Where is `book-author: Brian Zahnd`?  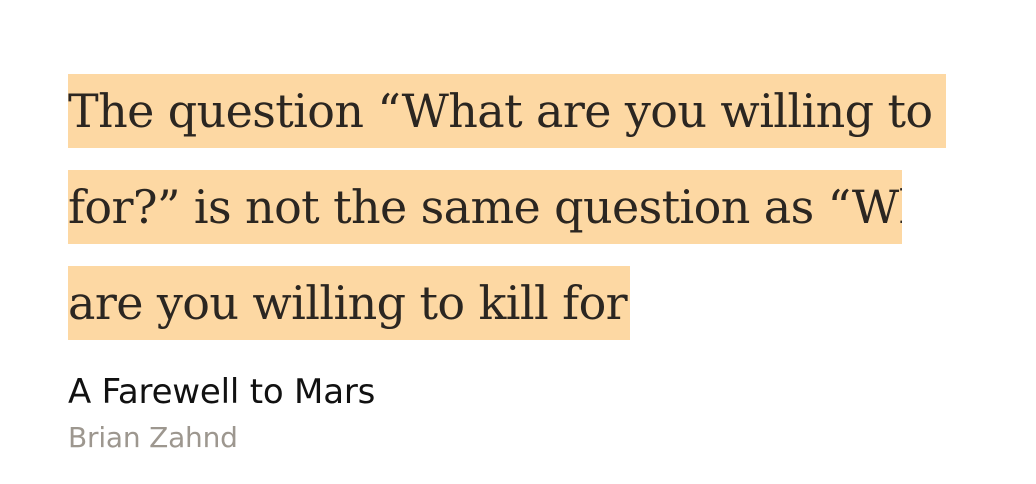
book-author: Brian Zahnd is located at coordinates (153, 437).